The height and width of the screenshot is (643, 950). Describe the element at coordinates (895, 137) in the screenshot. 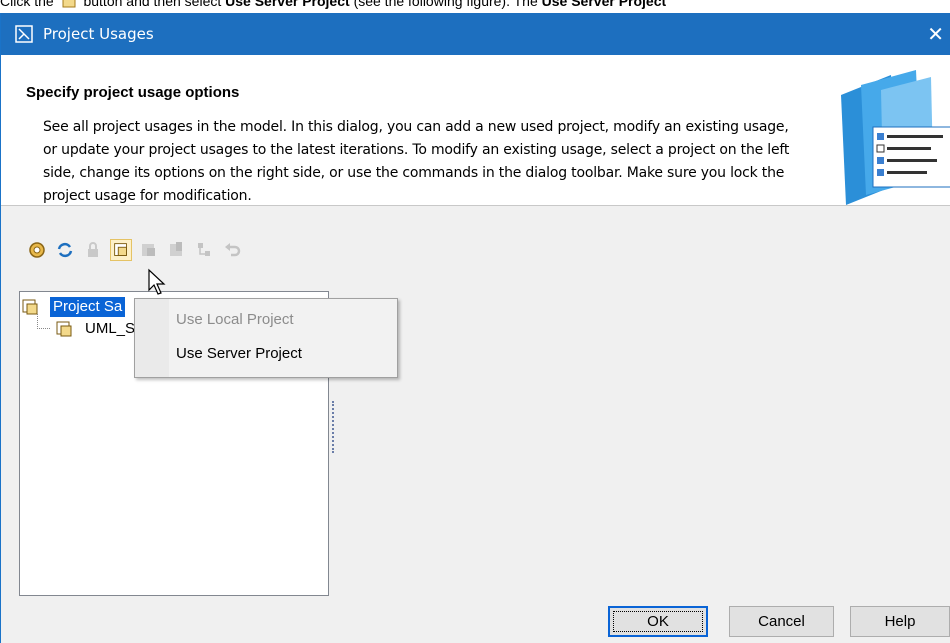

I see `folder-illustration-icon` at that location.